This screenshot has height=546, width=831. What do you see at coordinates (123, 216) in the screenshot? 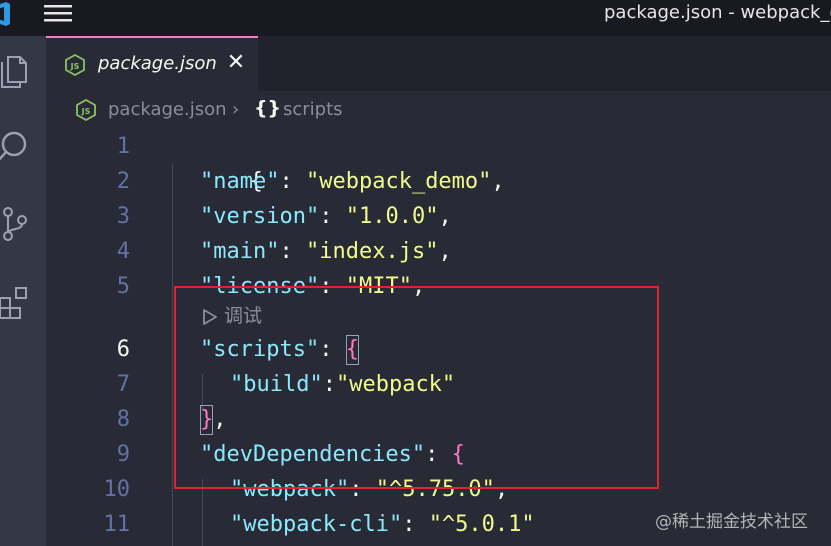
I see `line-number: 3` at bounding box center [123, 216].